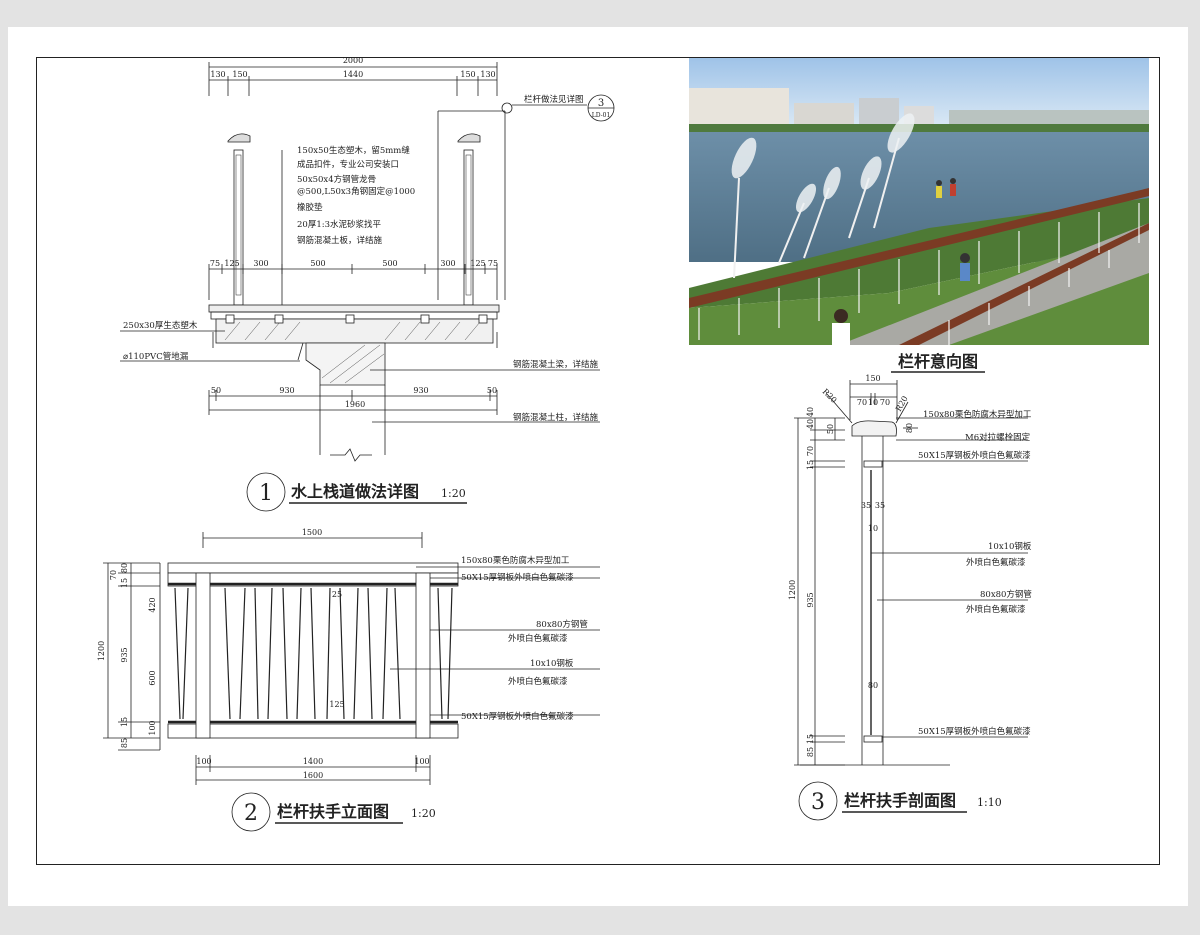 The image size is (1200, 935). I want to click on detail3-title-number: 3, so click(818, 802).